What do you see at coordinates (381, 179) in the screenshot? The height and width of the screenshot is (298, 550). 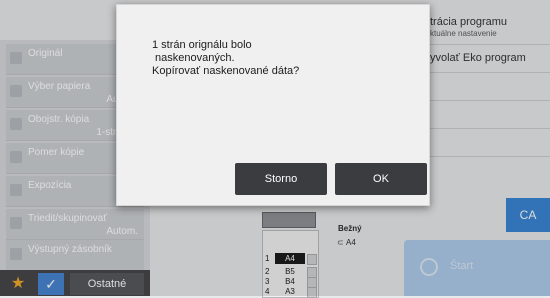 I see `ok-button: OK` at bounding box center [381, 179].